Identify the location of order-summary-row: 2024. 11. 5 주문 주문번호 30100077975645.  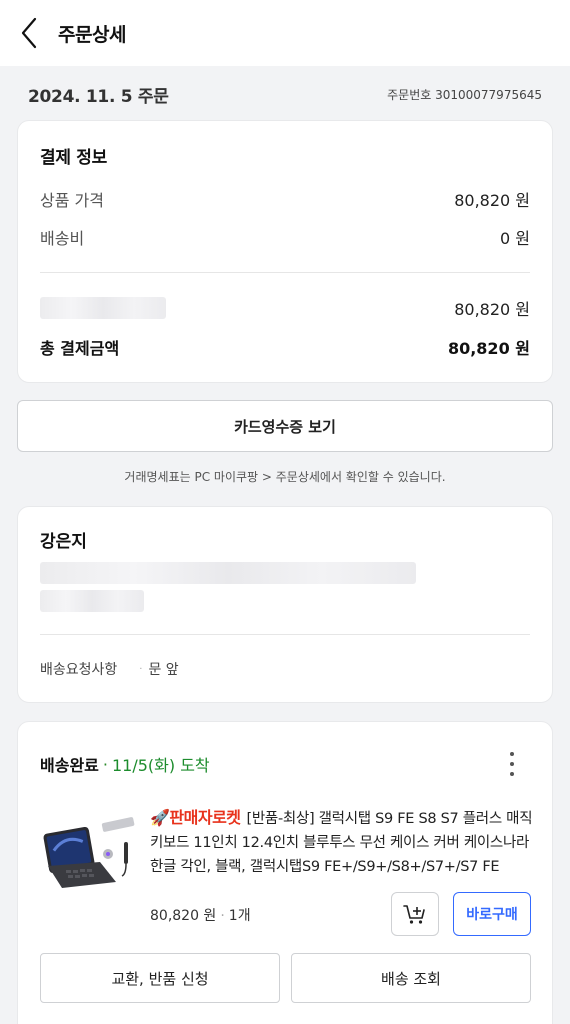
(285, 94).